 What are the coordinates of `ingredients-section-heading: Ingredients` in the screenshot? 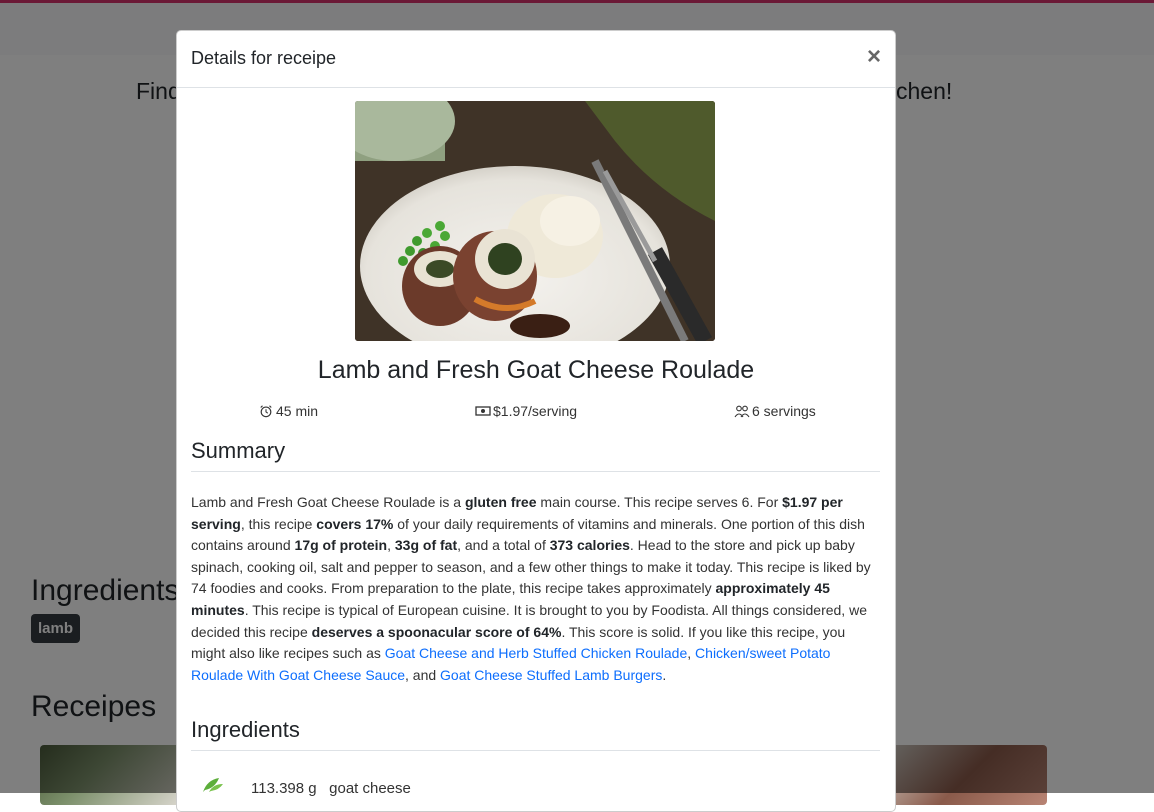 It's located at (535, 734).